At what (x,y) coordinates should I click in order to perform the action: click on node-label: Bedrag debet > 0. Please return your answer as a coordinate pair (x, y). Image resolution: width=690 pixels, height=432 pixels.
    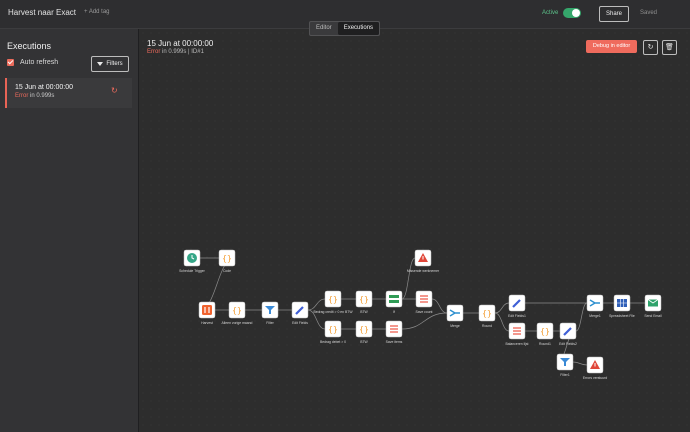
    Looking at the image, I should click on (333, 342).